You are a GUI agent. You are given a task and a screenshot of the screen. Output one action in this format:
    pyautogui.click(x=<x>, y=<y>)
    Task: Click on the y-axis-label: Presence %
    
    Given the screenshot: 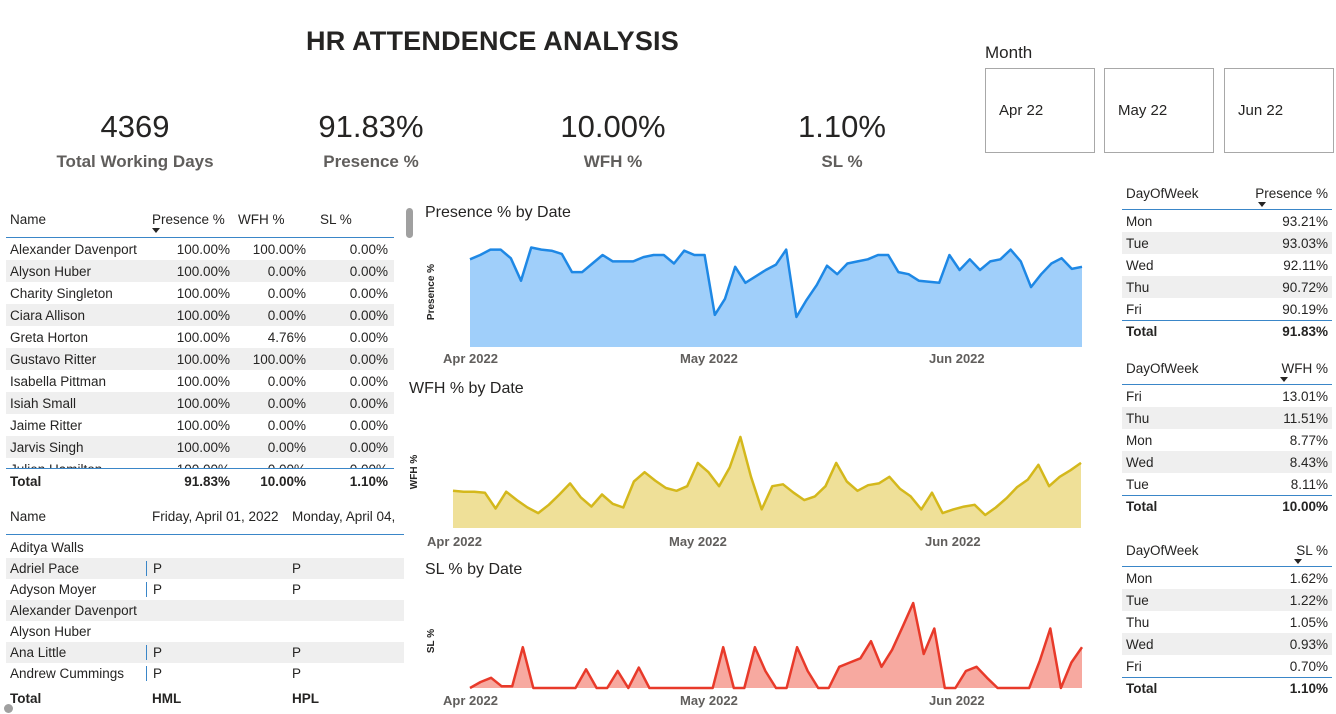 What is the action you would take?
    pyautogui.click(x=431, y=292)
    